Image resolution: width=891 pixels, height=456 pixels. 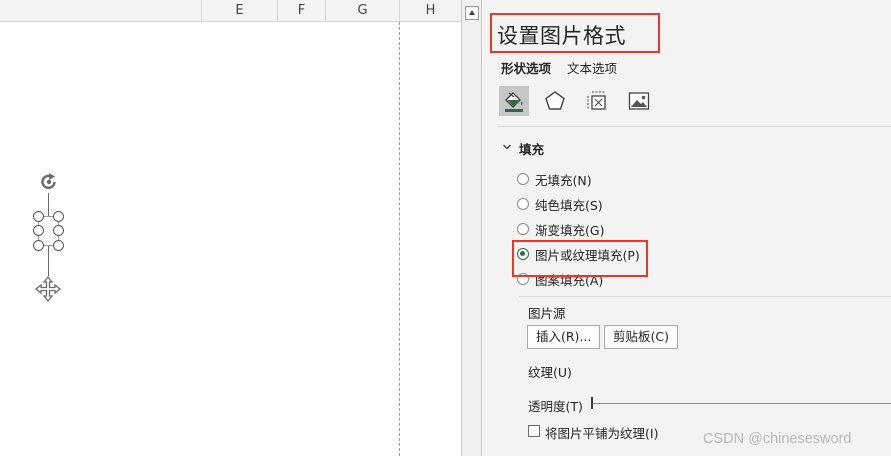 What do you see at coordinates (48, 204) in the screenshot?
I see `rotation-connector` at bounding box center [48, 204].